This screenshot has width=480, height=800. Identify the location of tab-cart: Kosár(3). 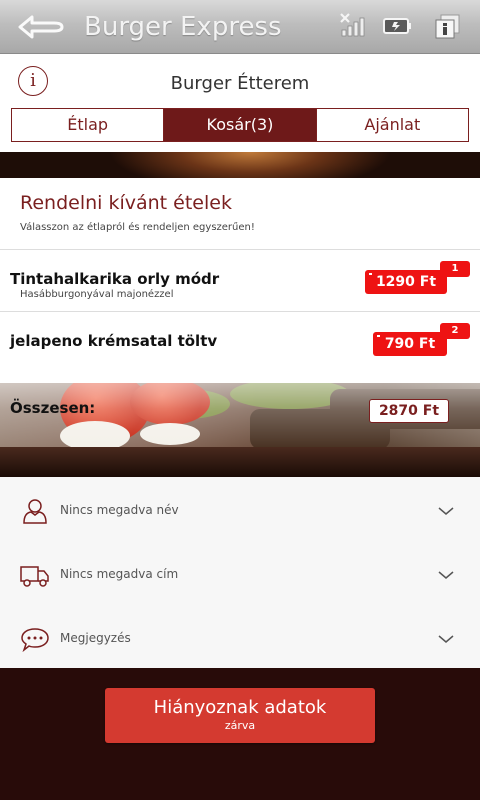
(239, 125).